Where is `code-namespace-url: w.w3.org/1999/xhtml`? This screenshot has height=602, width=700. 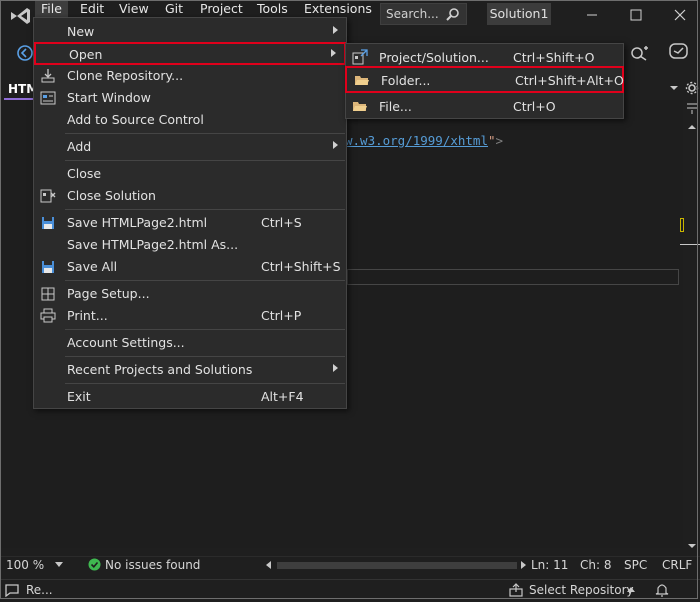
code-namespace-url: w.w3.org/1999/xhtml is located at coordinates (416, 140).